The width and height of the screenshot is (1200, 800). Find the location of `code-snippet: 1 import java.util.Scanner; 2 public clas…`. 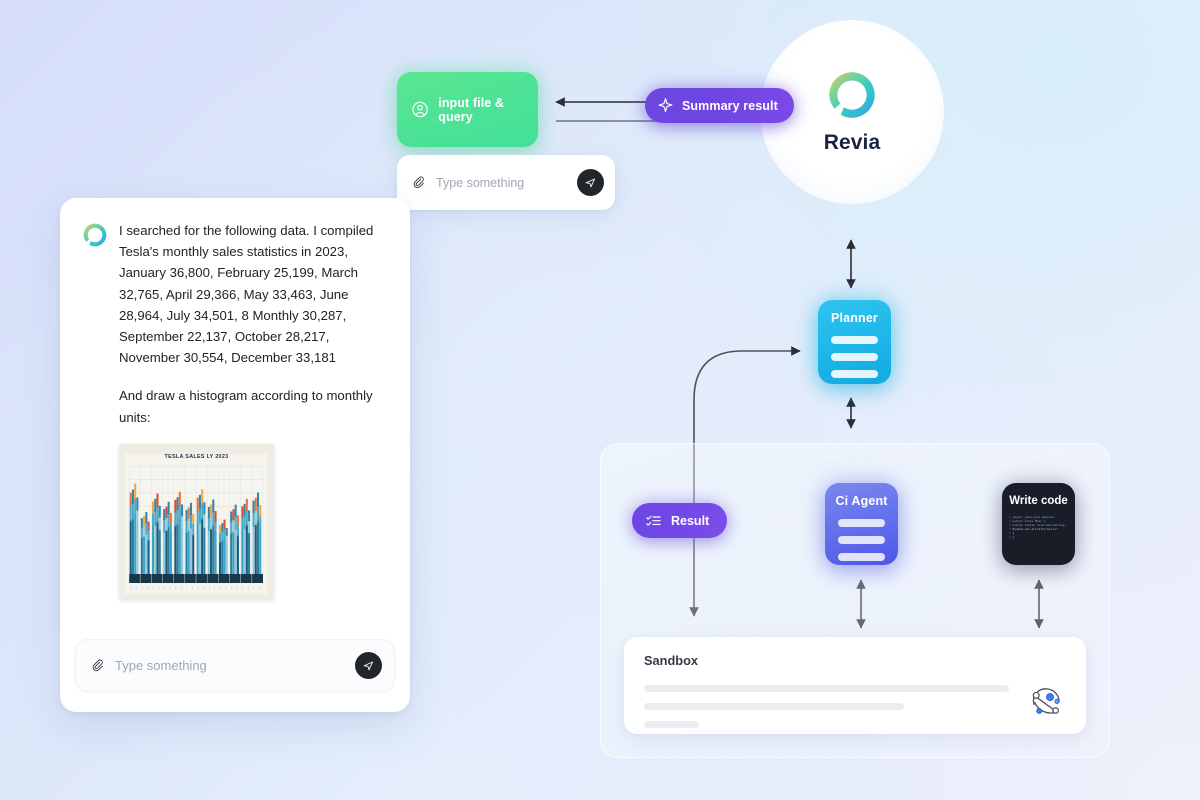

code-snippet: 1 import java.util.Scanner; 2 public clas… is located at coordinates (1037, 528).